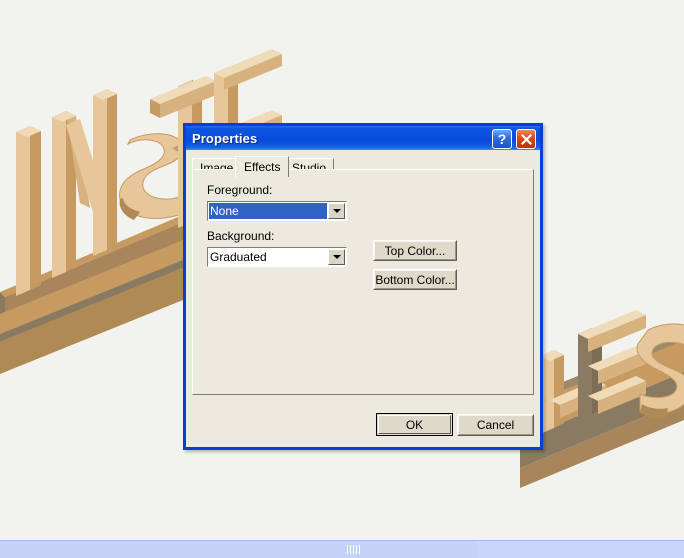 The width and height of the screenshot is (684, 558). I want to click on foreground-label: Foreground:, so click(240, 190).